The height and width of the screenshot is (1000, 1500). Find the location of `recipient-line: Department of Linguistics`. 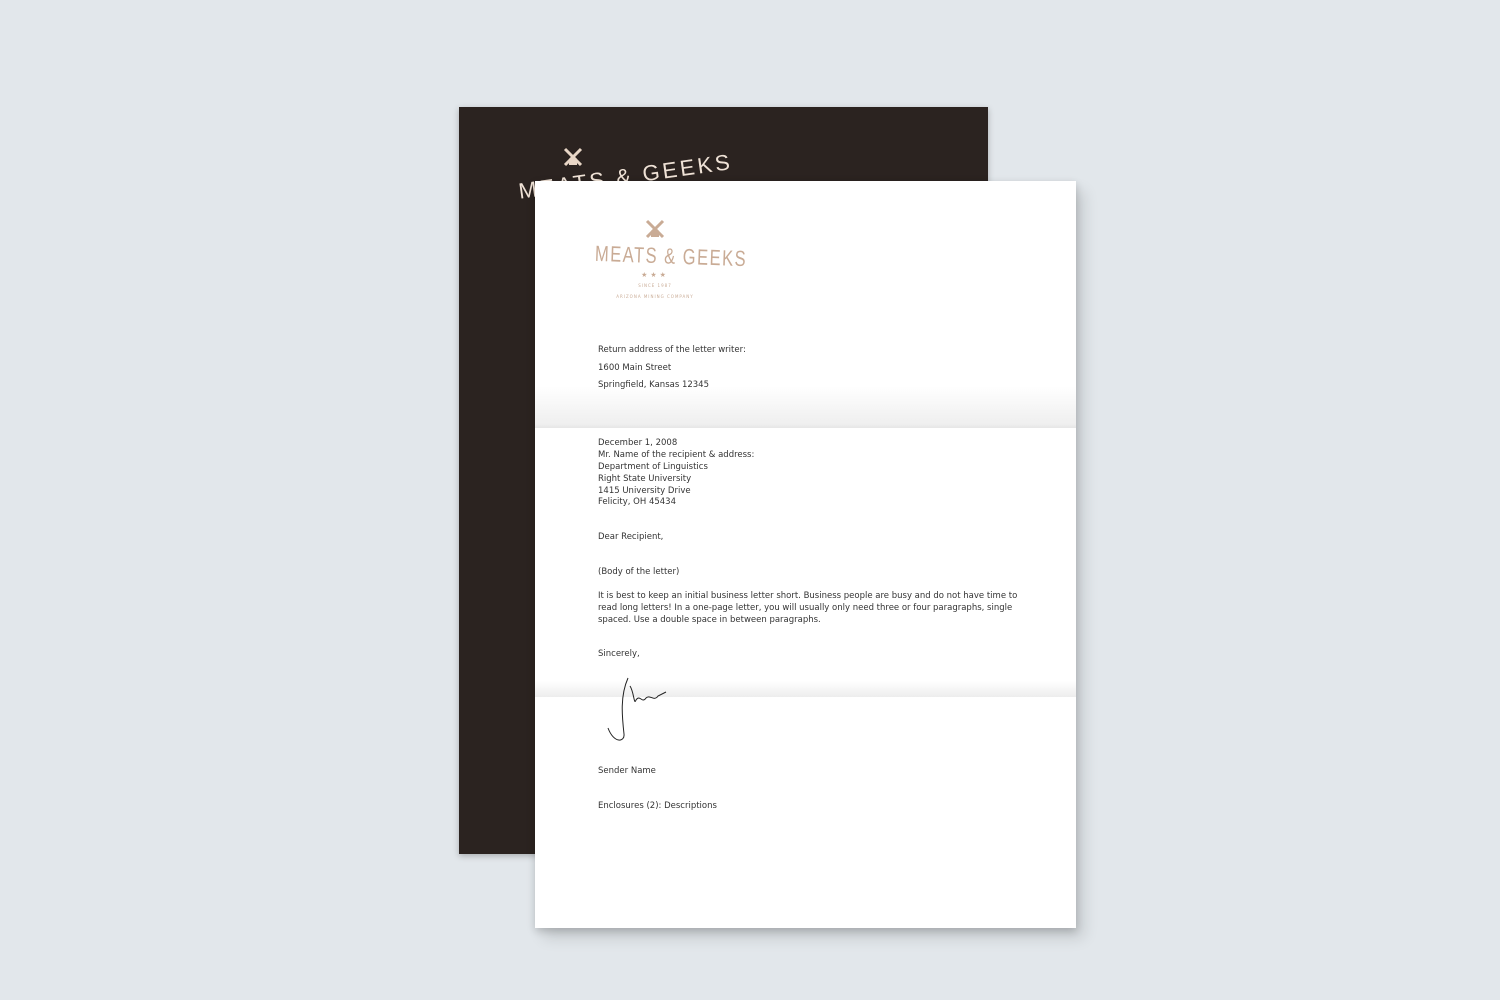

recipient-line: Department of Linguistics is located at coordinates (653, 467).